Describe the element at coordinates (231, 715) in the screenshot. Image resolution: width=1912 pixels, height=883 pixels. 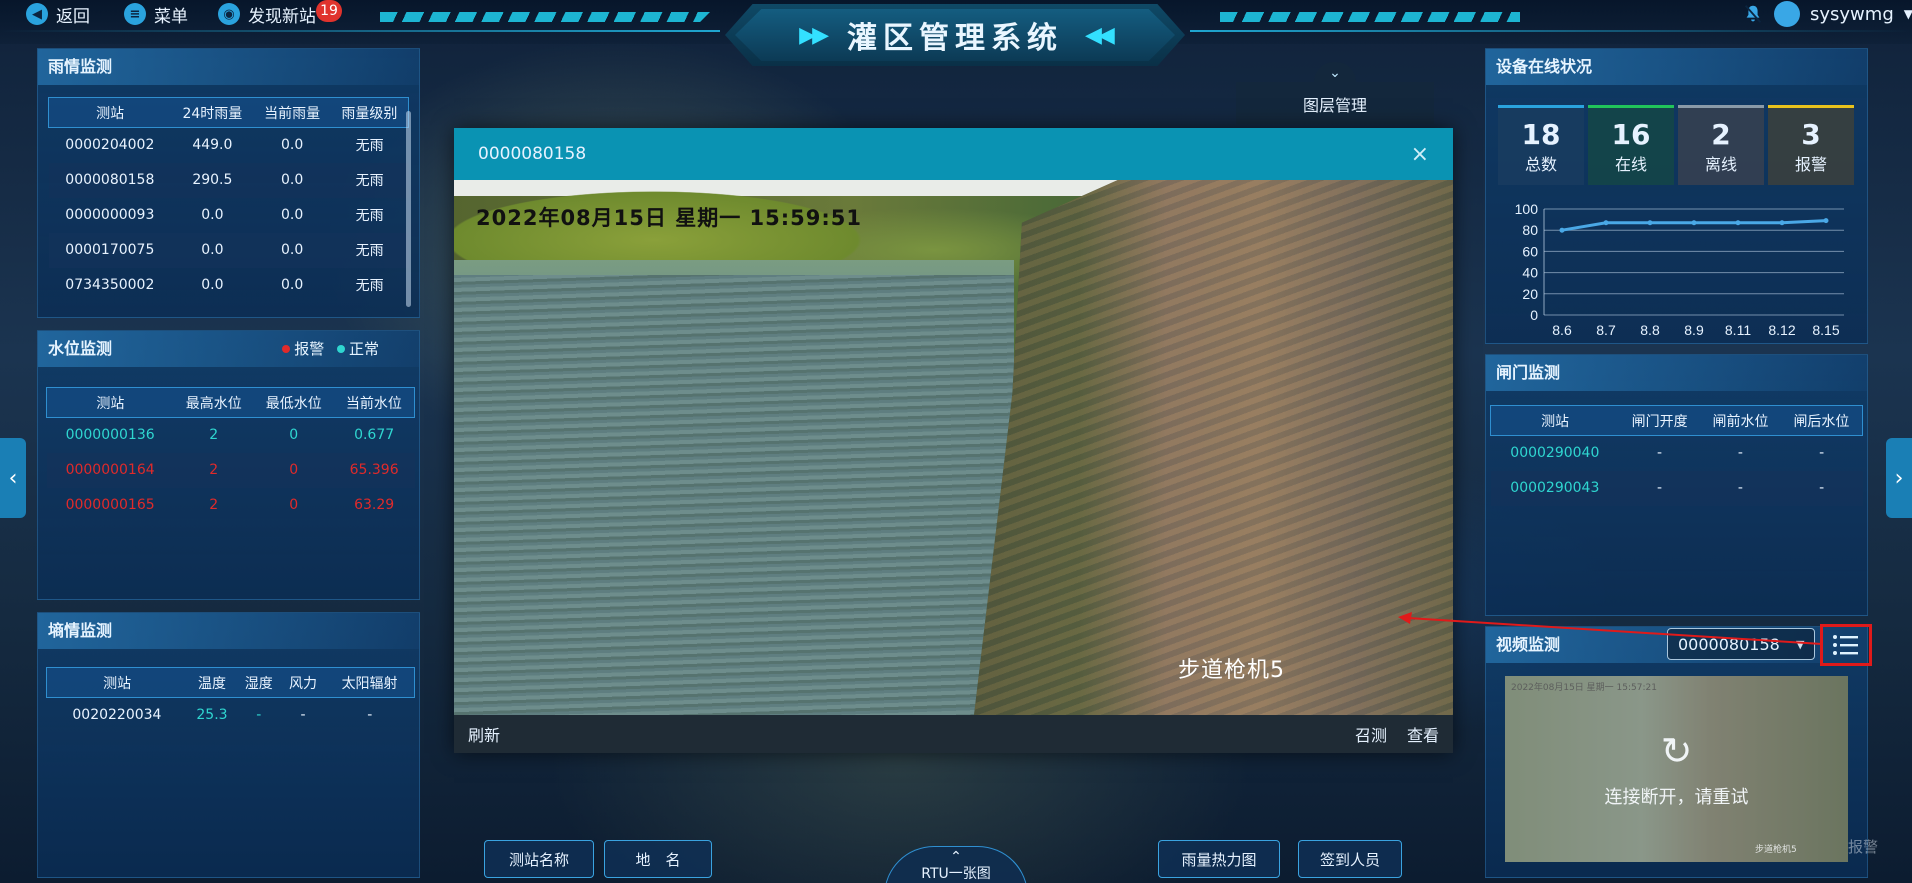
I see `table-row: 0020220034 25.3 - - -` at that location.